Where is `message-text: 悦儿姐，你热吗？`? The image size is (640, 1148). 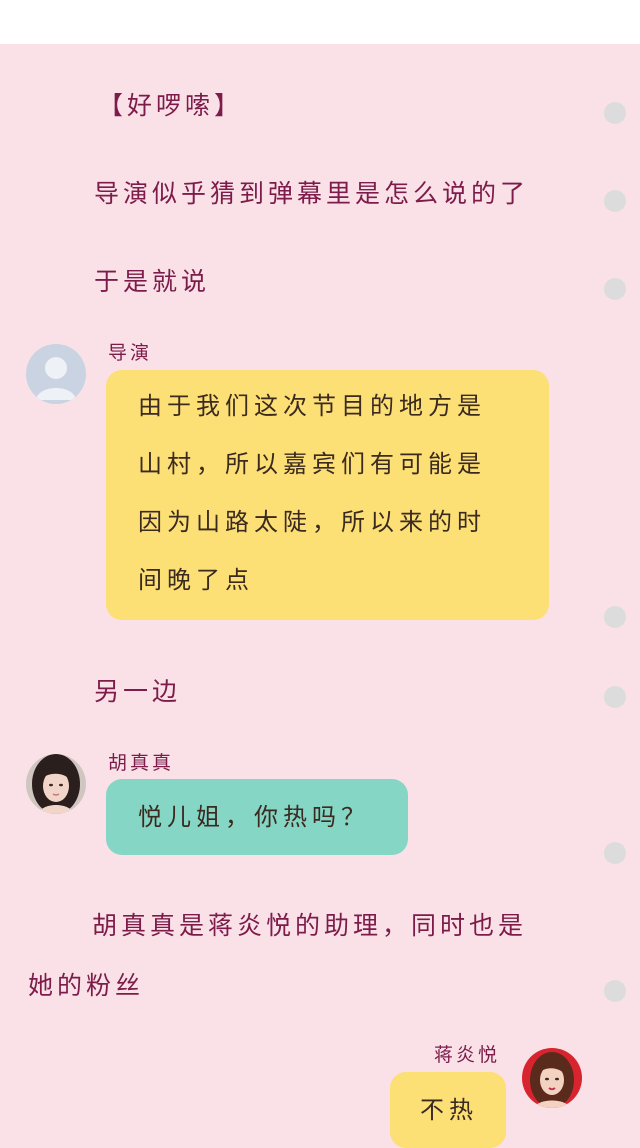
message-text: 悦儿姐，你热吗？ is located at coordinates (254, 817).